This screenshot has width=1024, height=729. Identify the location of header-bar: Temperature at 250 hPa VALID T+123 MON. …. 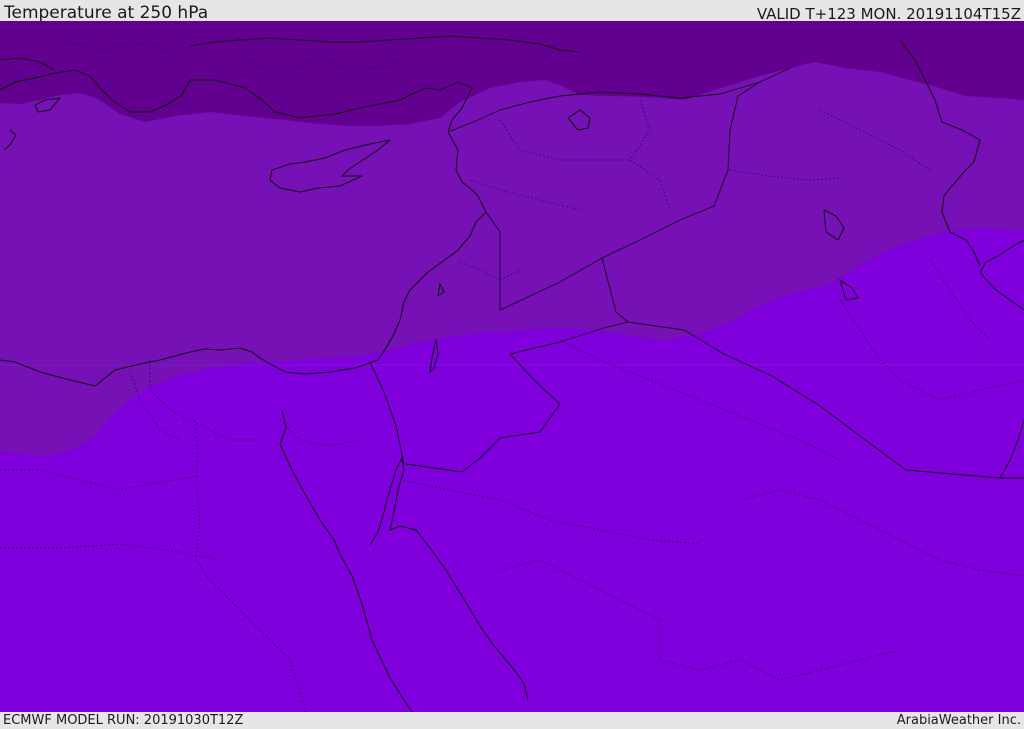
(512, 11).